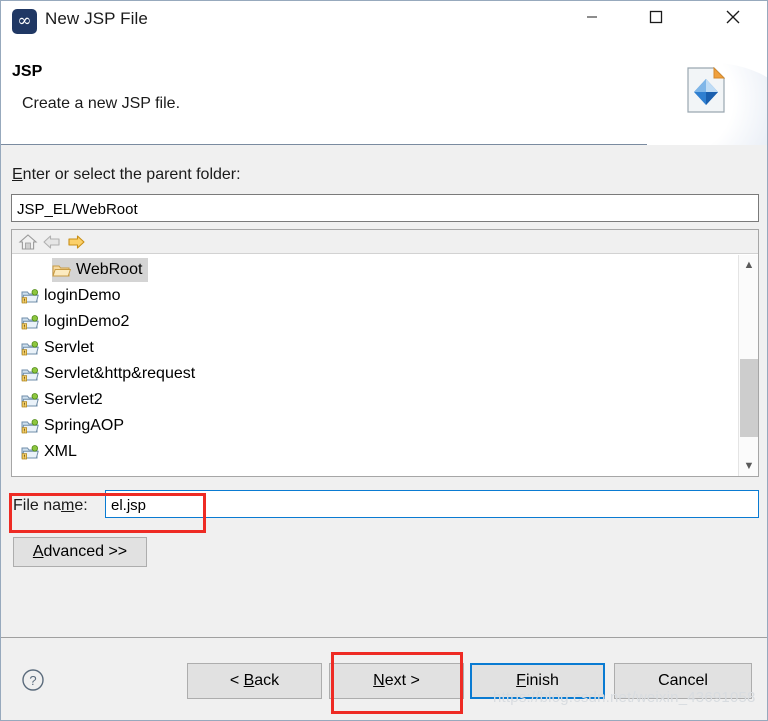  I want to click on finish-button-mnemonic: F, so click(521, 680).